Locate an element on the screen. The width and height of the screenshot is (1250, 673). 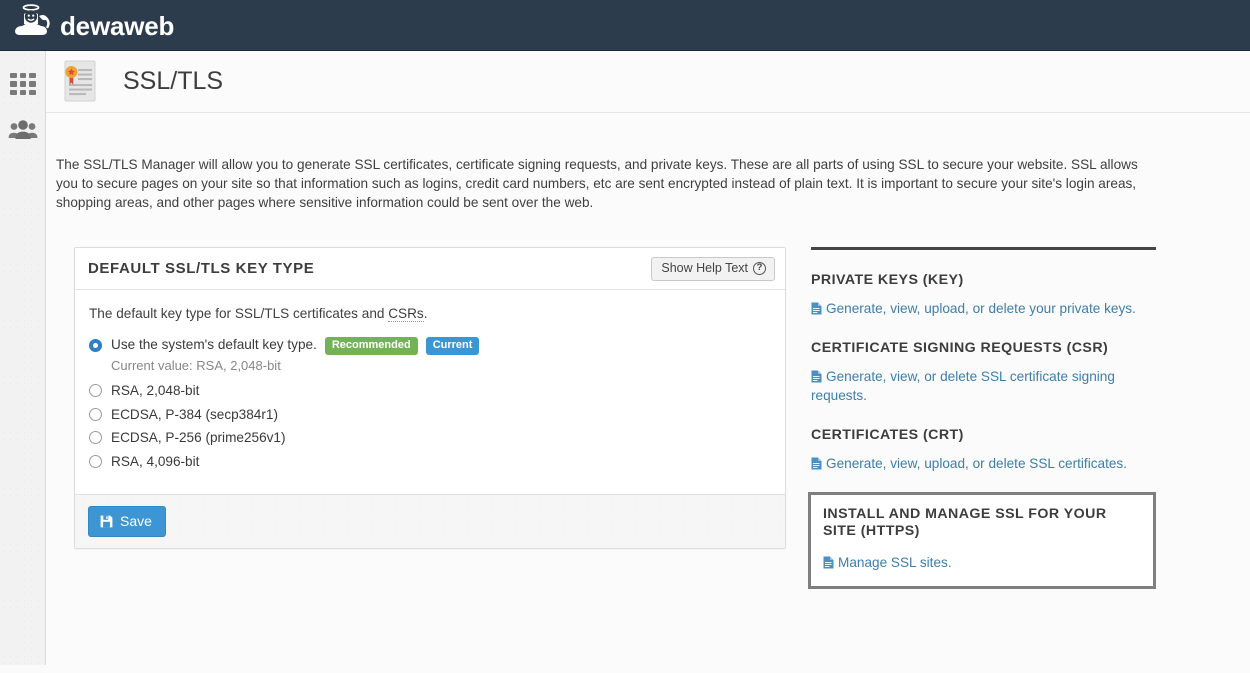
brand-logo-link: dewaweb is located at coordinates (87, 25).